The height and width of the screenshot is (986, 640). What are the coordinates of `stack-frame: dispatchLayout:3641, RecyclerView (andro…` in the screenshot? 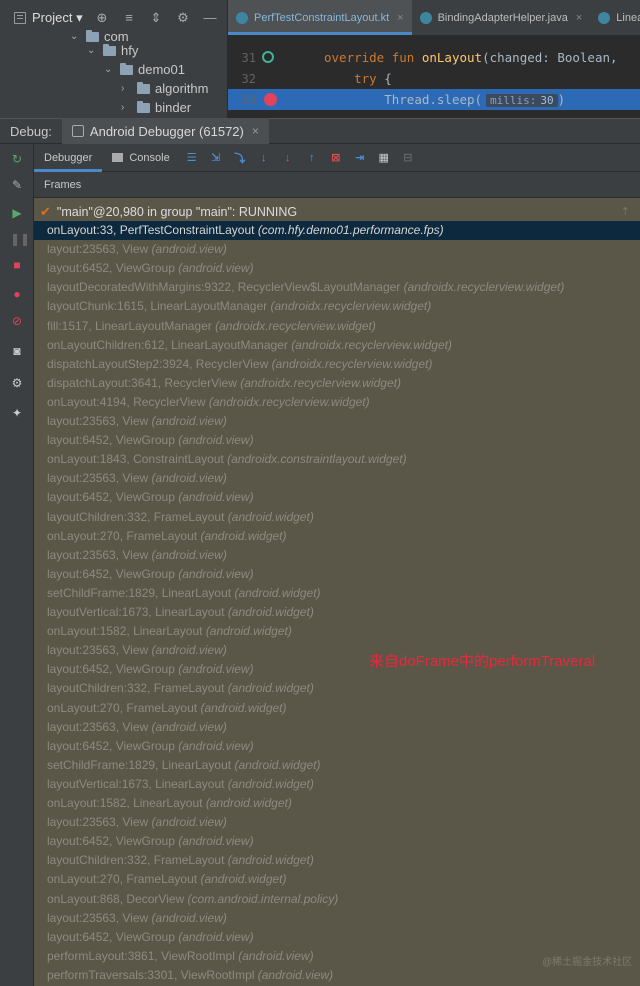 It's located at (337, 383).